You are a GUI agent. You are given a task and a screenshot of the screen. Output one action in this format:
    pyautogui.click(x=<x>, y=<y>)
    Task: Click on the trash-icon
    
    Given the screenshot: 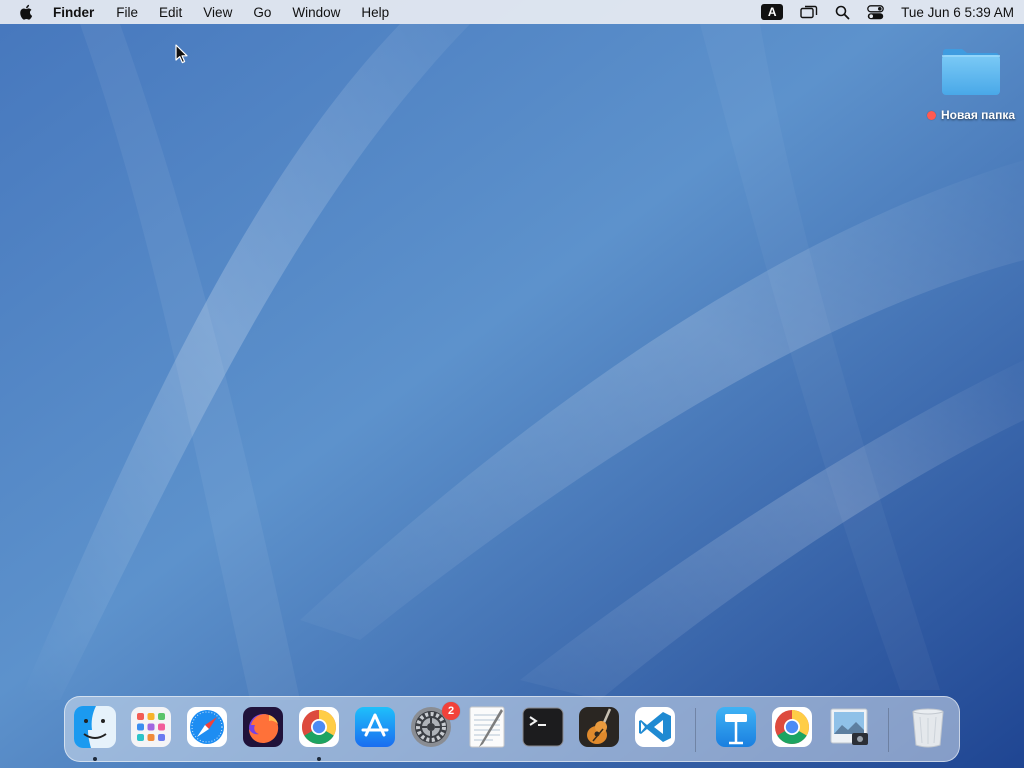 What is the action you would take?
    pyautogui.click(x=928, y=728)
    